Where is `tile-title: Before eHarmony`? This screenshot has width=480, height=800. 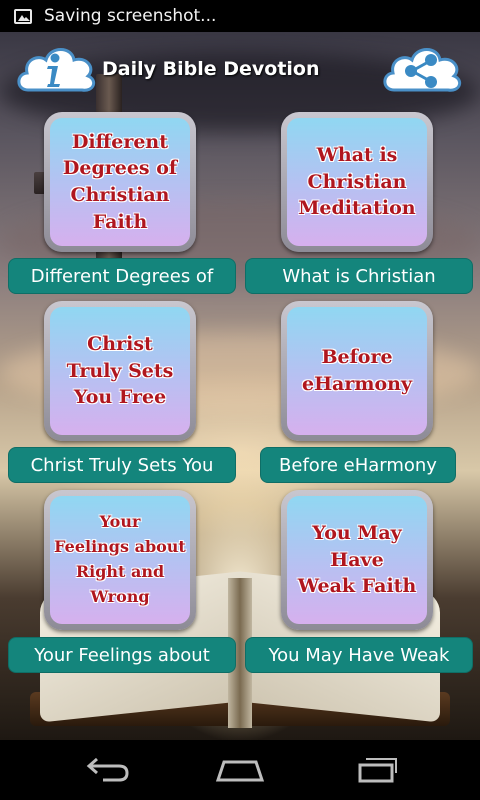
tile-title: Before eHarmony is located at coordinates (357, 370).